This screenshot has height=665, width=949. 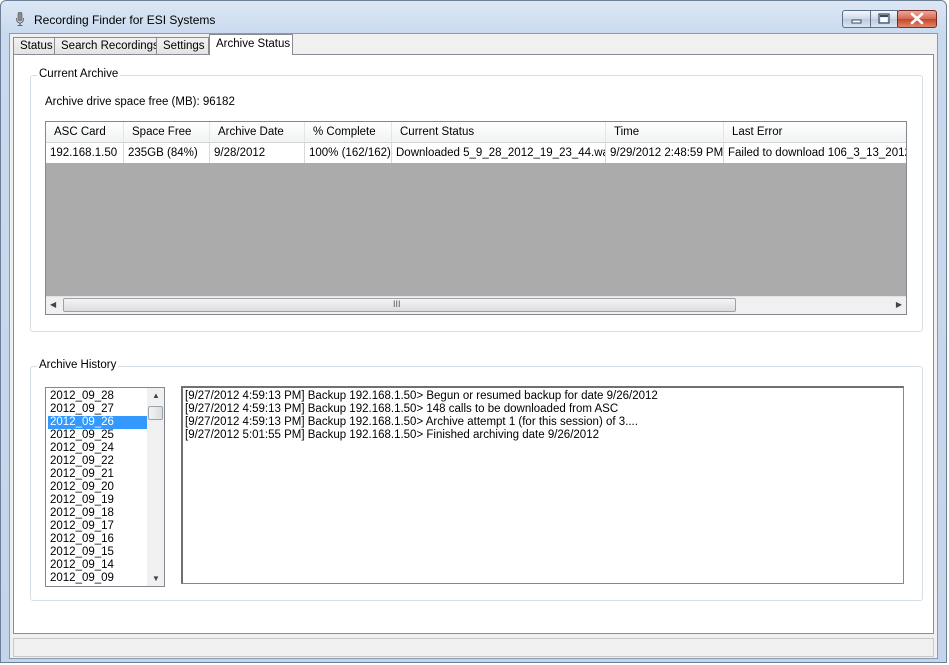 I want to click on list-item: 2012_09_16, so click(x=97, y=539).